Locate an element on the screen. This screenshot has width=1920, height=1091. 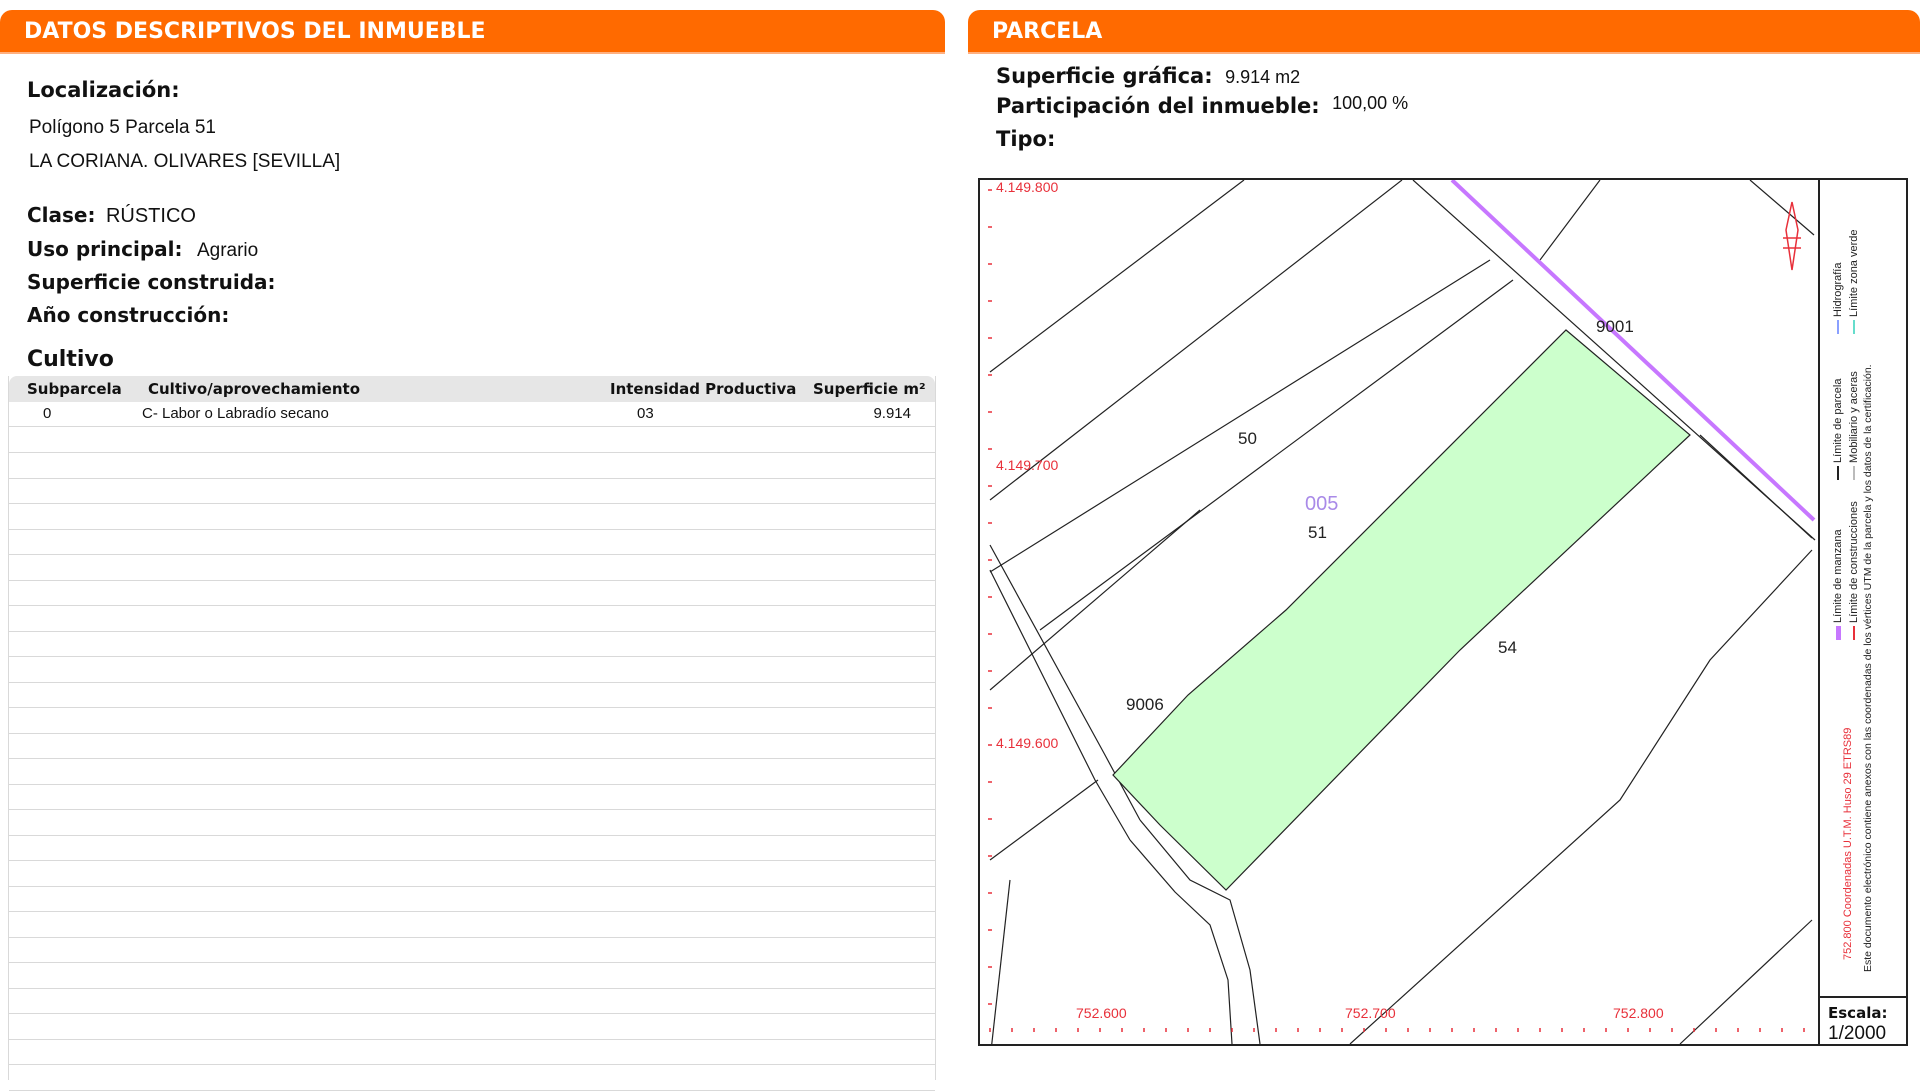
cell-intensidad: 03 is located at coordinates (645, 413).